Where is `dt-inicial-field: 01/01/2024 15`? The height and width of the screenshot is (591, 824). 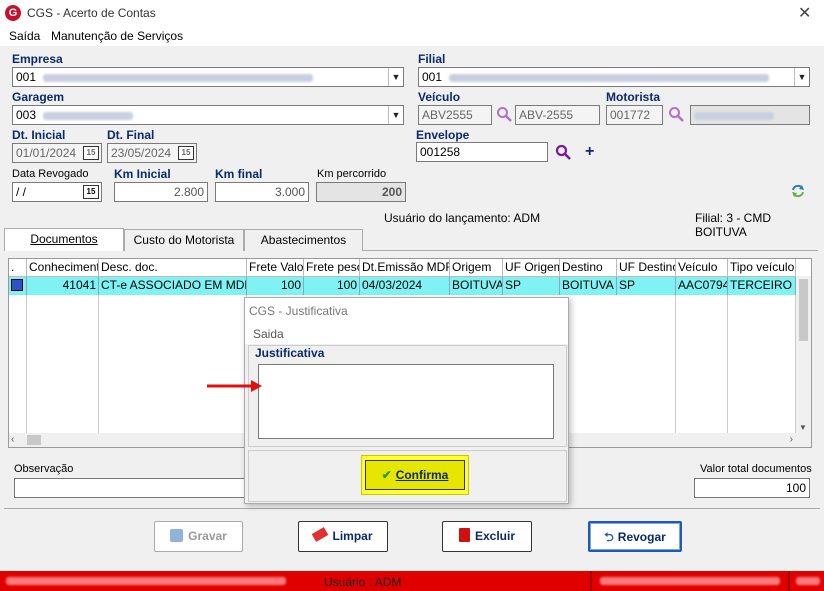 dt-inicial-field: 01/01/2024 15 is located at coordinates (57, 153).